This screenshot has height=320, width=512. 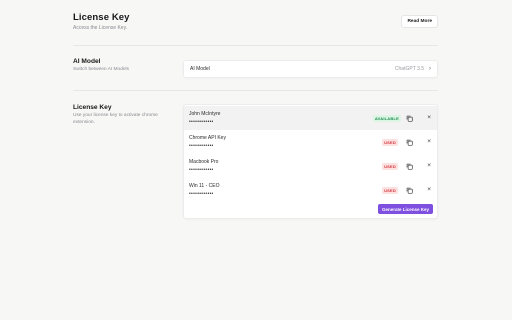 What do you see at coordinates (204, 162) in the screenshot?
I see `key-name: Macbook Pro` at bounding box center [204, 162].